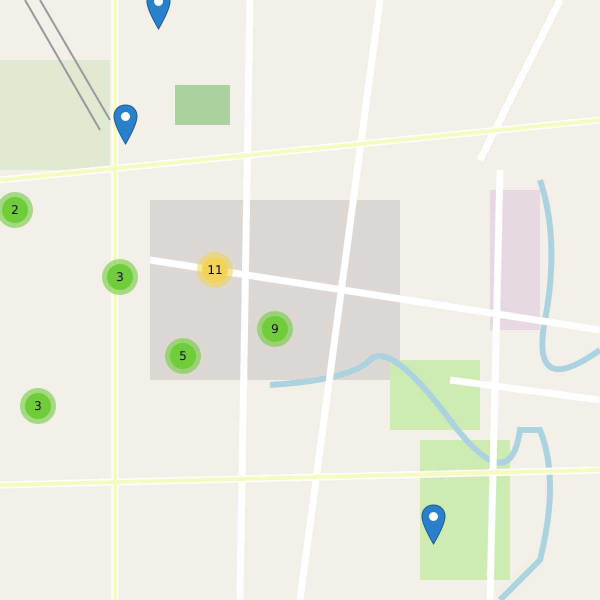 The image size is (600, 600). What do you see at coordinates (183, 356) in the screenshot?
I see `cluster-marker: 5` at bounding box center [183, 356].